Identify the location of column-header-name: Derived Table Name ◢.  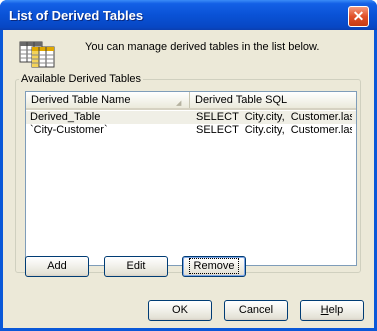
(108, 100).